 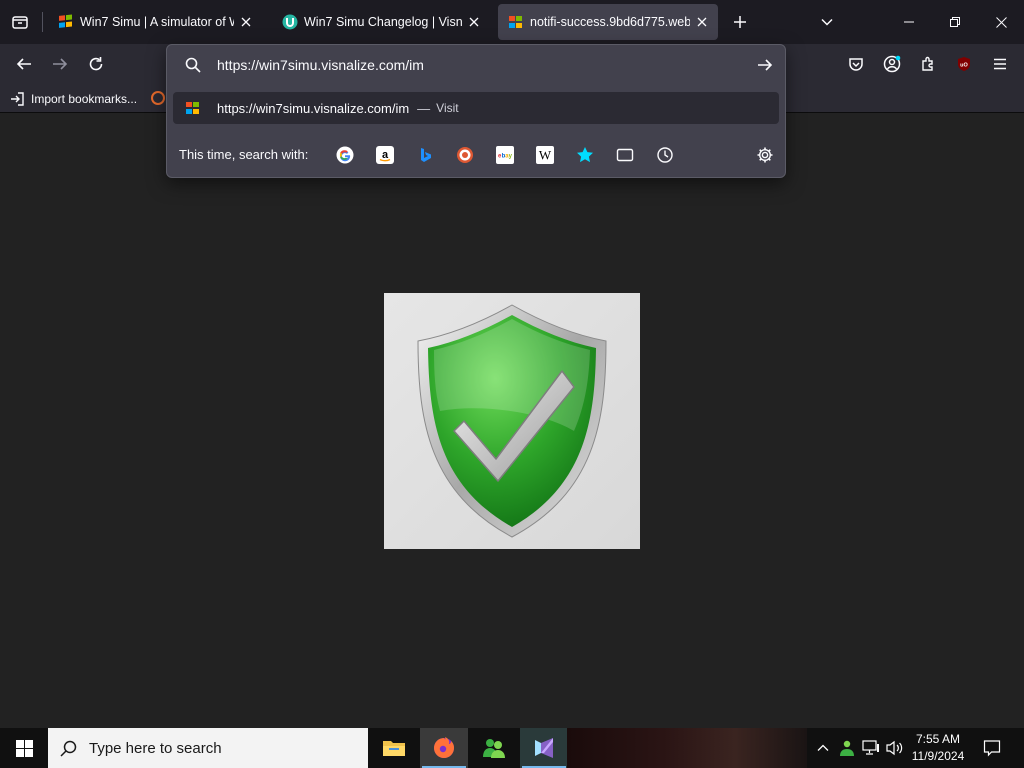 I want to click on puzzle-piece-icon, so click(x=927, y=63).